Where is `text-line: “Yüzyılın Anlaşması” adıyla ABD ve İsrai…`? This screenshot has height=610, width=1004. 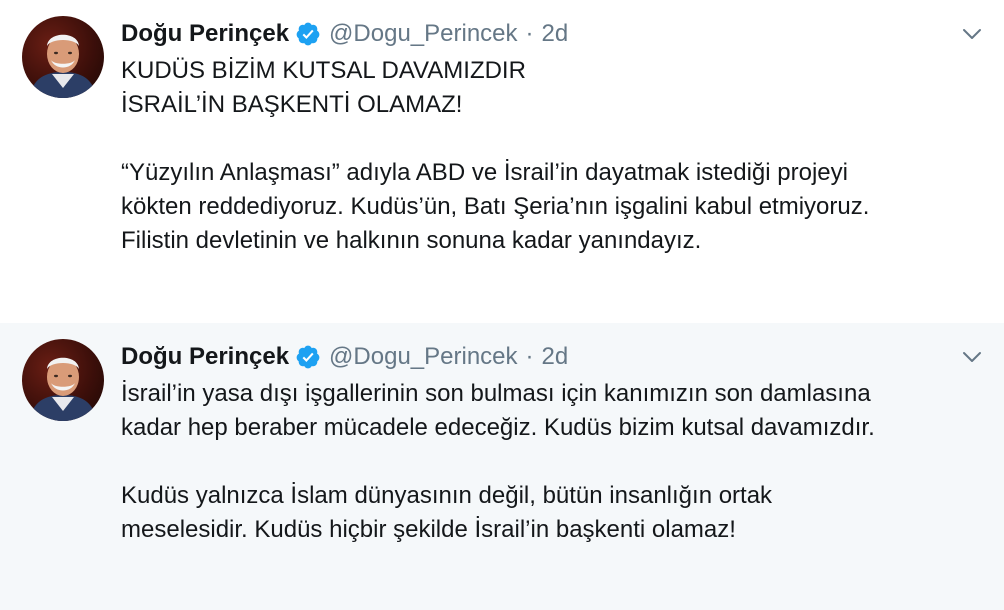
text-line: “Yüzyılın Anlaşması” adıyla ABD ve İsrai… is located at coordinates (484, 172).